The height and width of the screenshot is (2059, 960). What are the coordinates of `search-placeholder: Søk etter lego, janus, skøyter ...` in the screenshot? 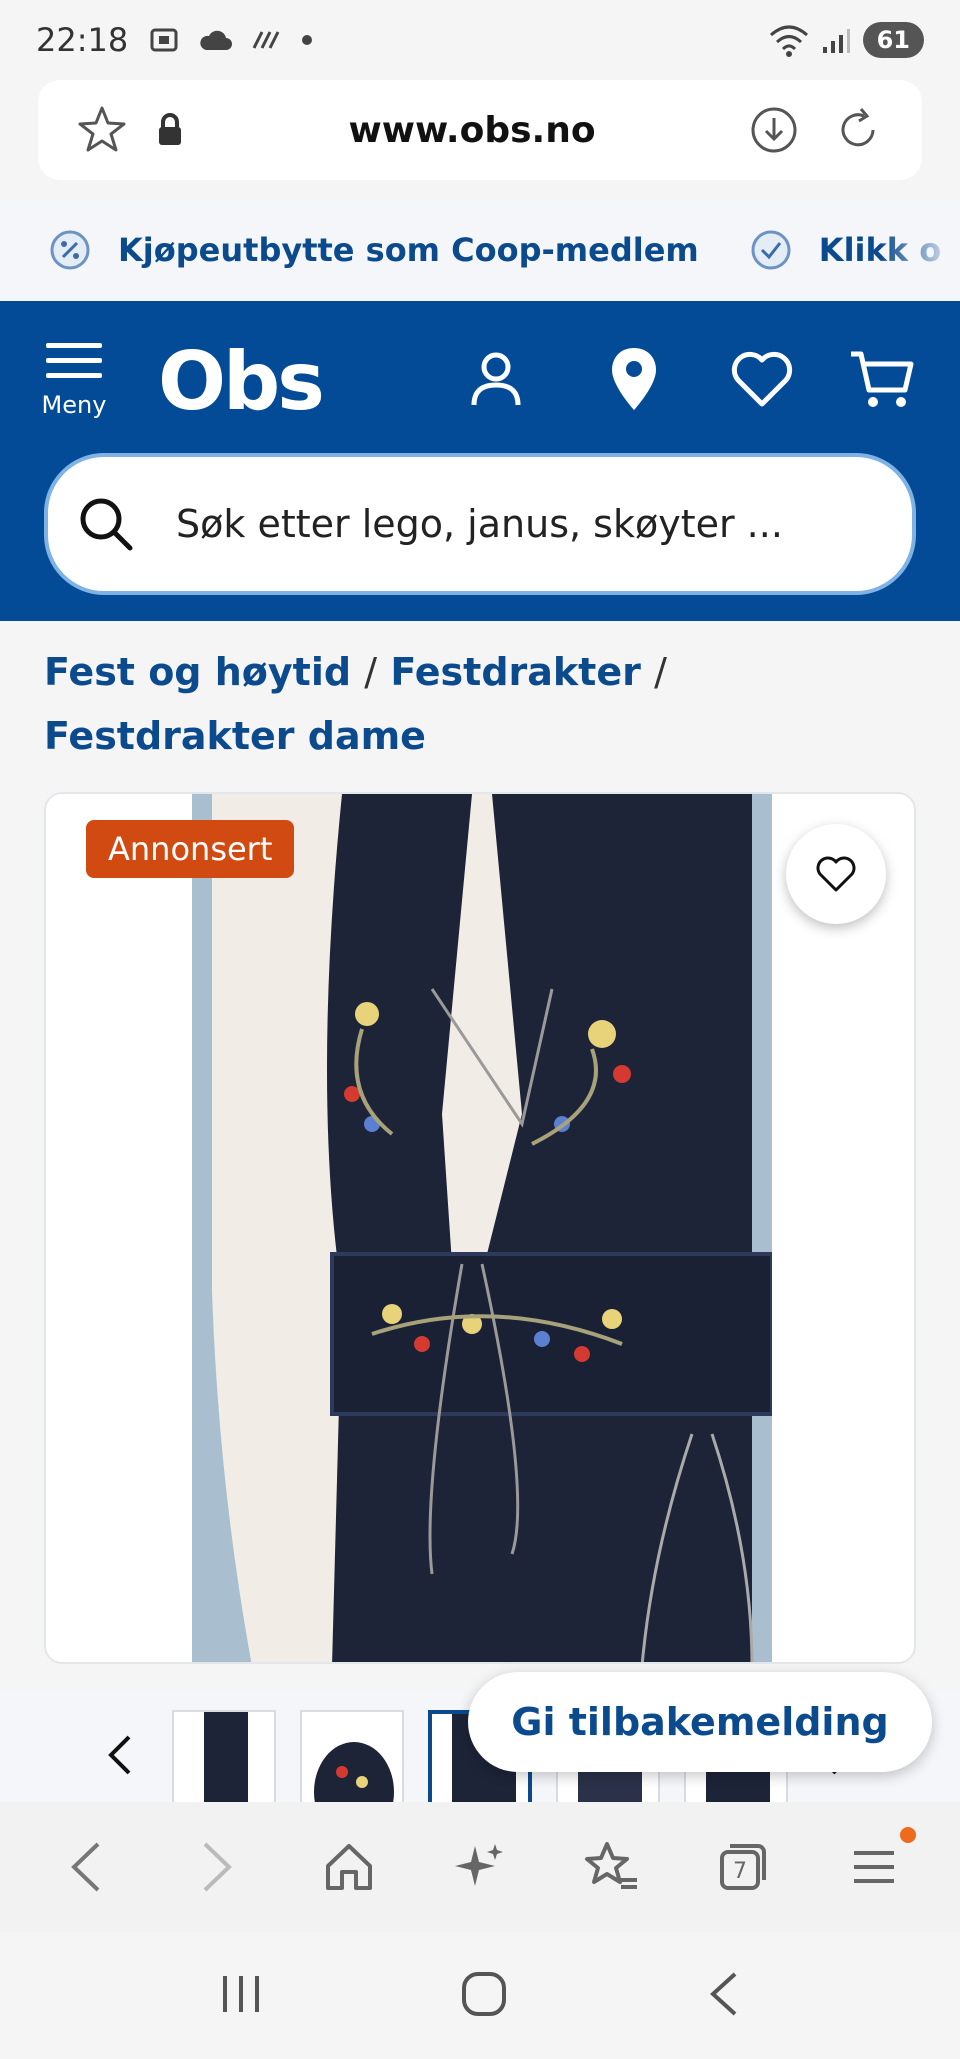 It's located at (479, 524).